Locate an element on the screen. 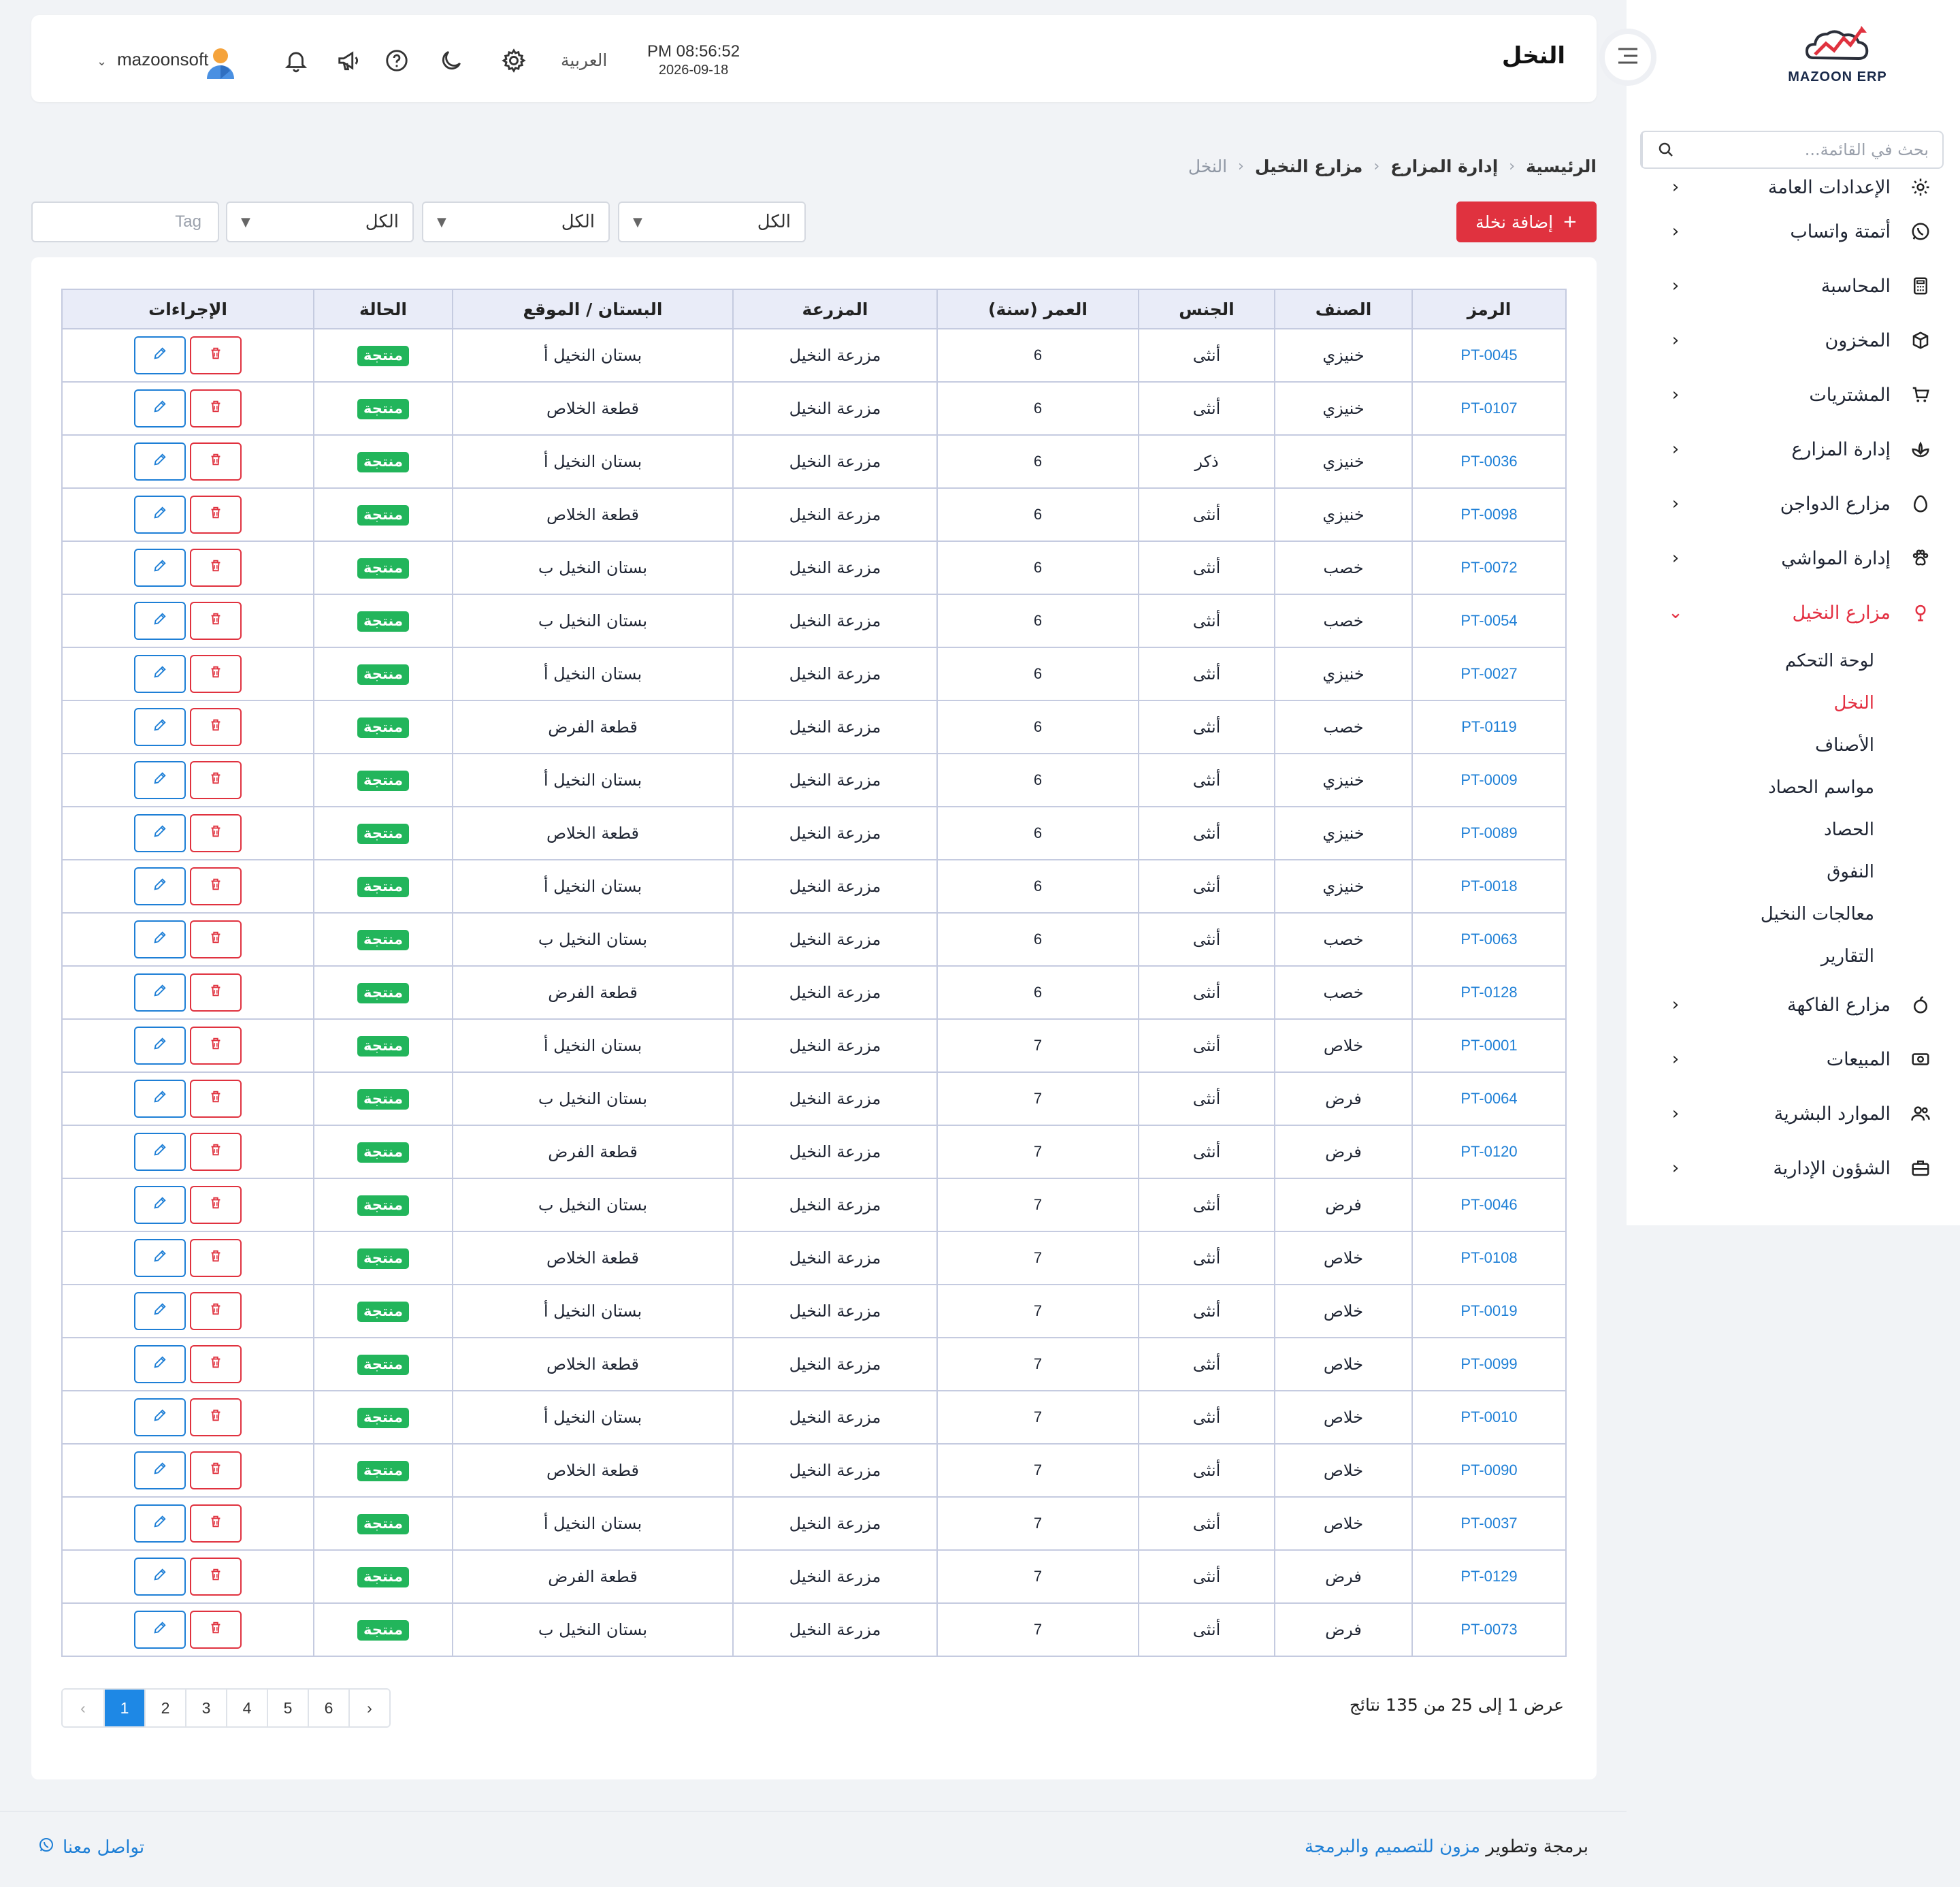  footer-brand-link: مزون للتصميم والبرمجة is located at coordinates (1393, 1847).